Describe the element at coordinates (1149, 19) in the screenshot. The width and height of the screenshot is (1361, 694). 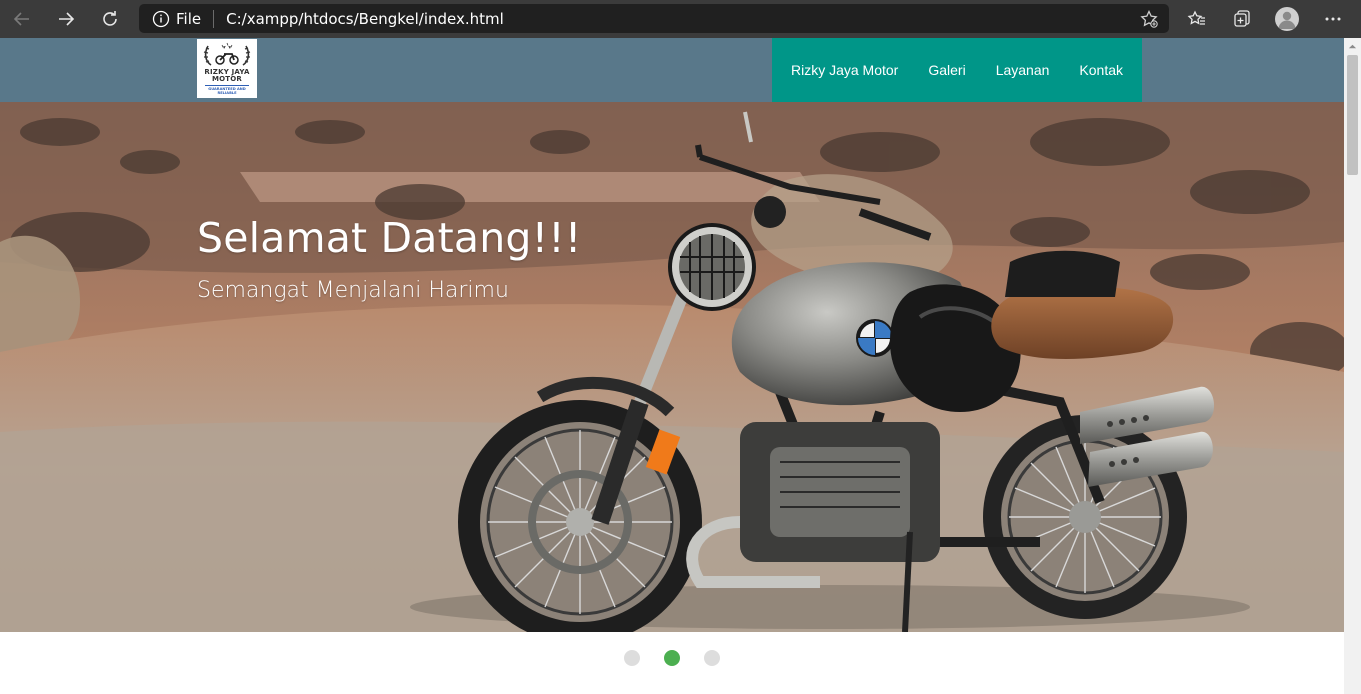
I see `star-add-icon` at that location.